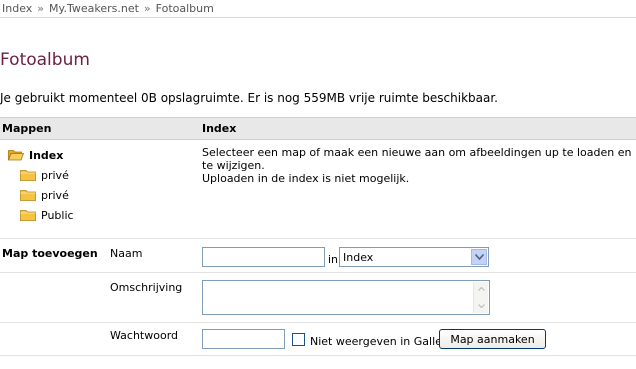 The image size is (636, 369). I want to click on folder-open-icon, so click(16, 155).